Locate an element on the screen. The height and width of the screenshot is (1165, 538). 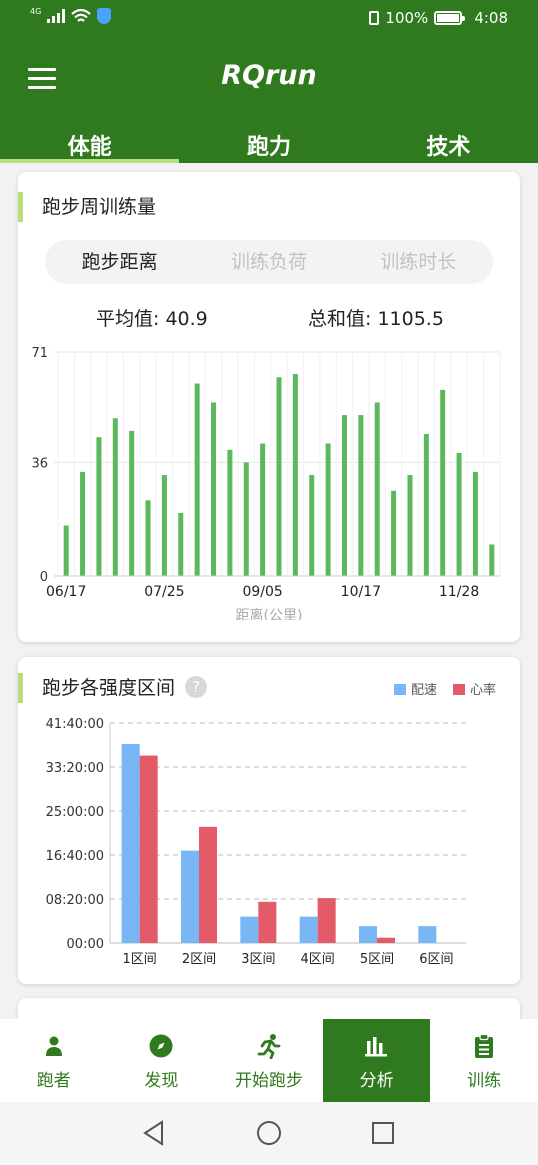
nav-discover: 发现 is located at coordinates (162, 1060).